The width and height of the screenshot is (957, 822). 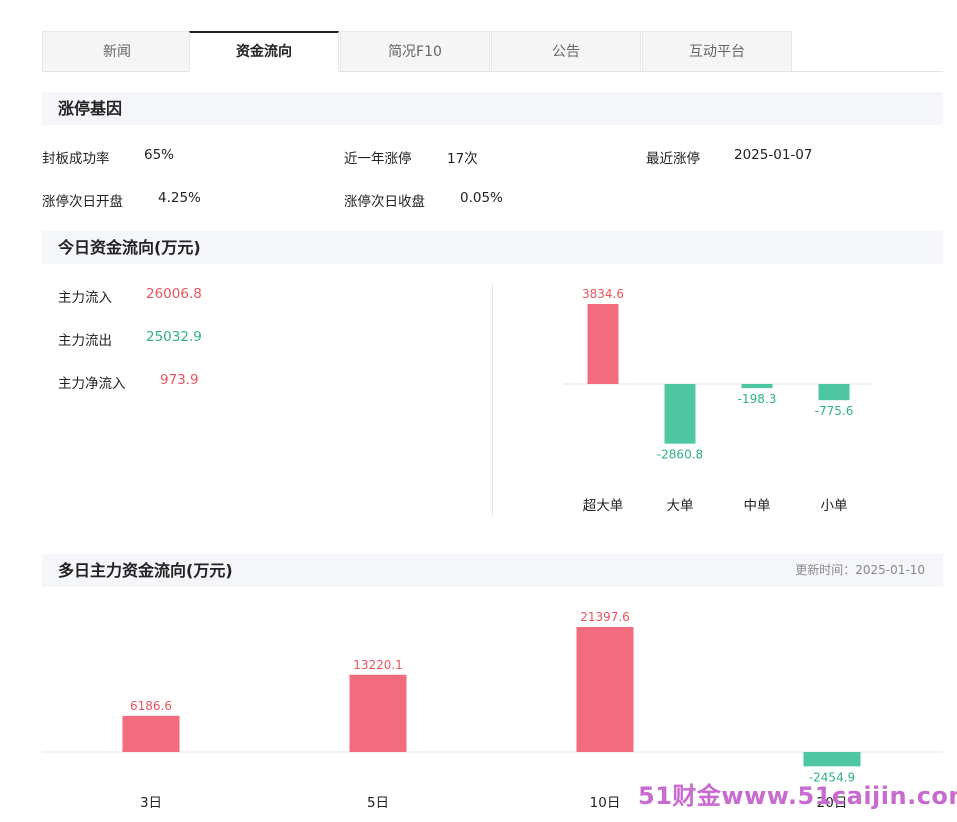 I want to click on main-net-inflow-value: 973.9, so click(x=179, y=380).